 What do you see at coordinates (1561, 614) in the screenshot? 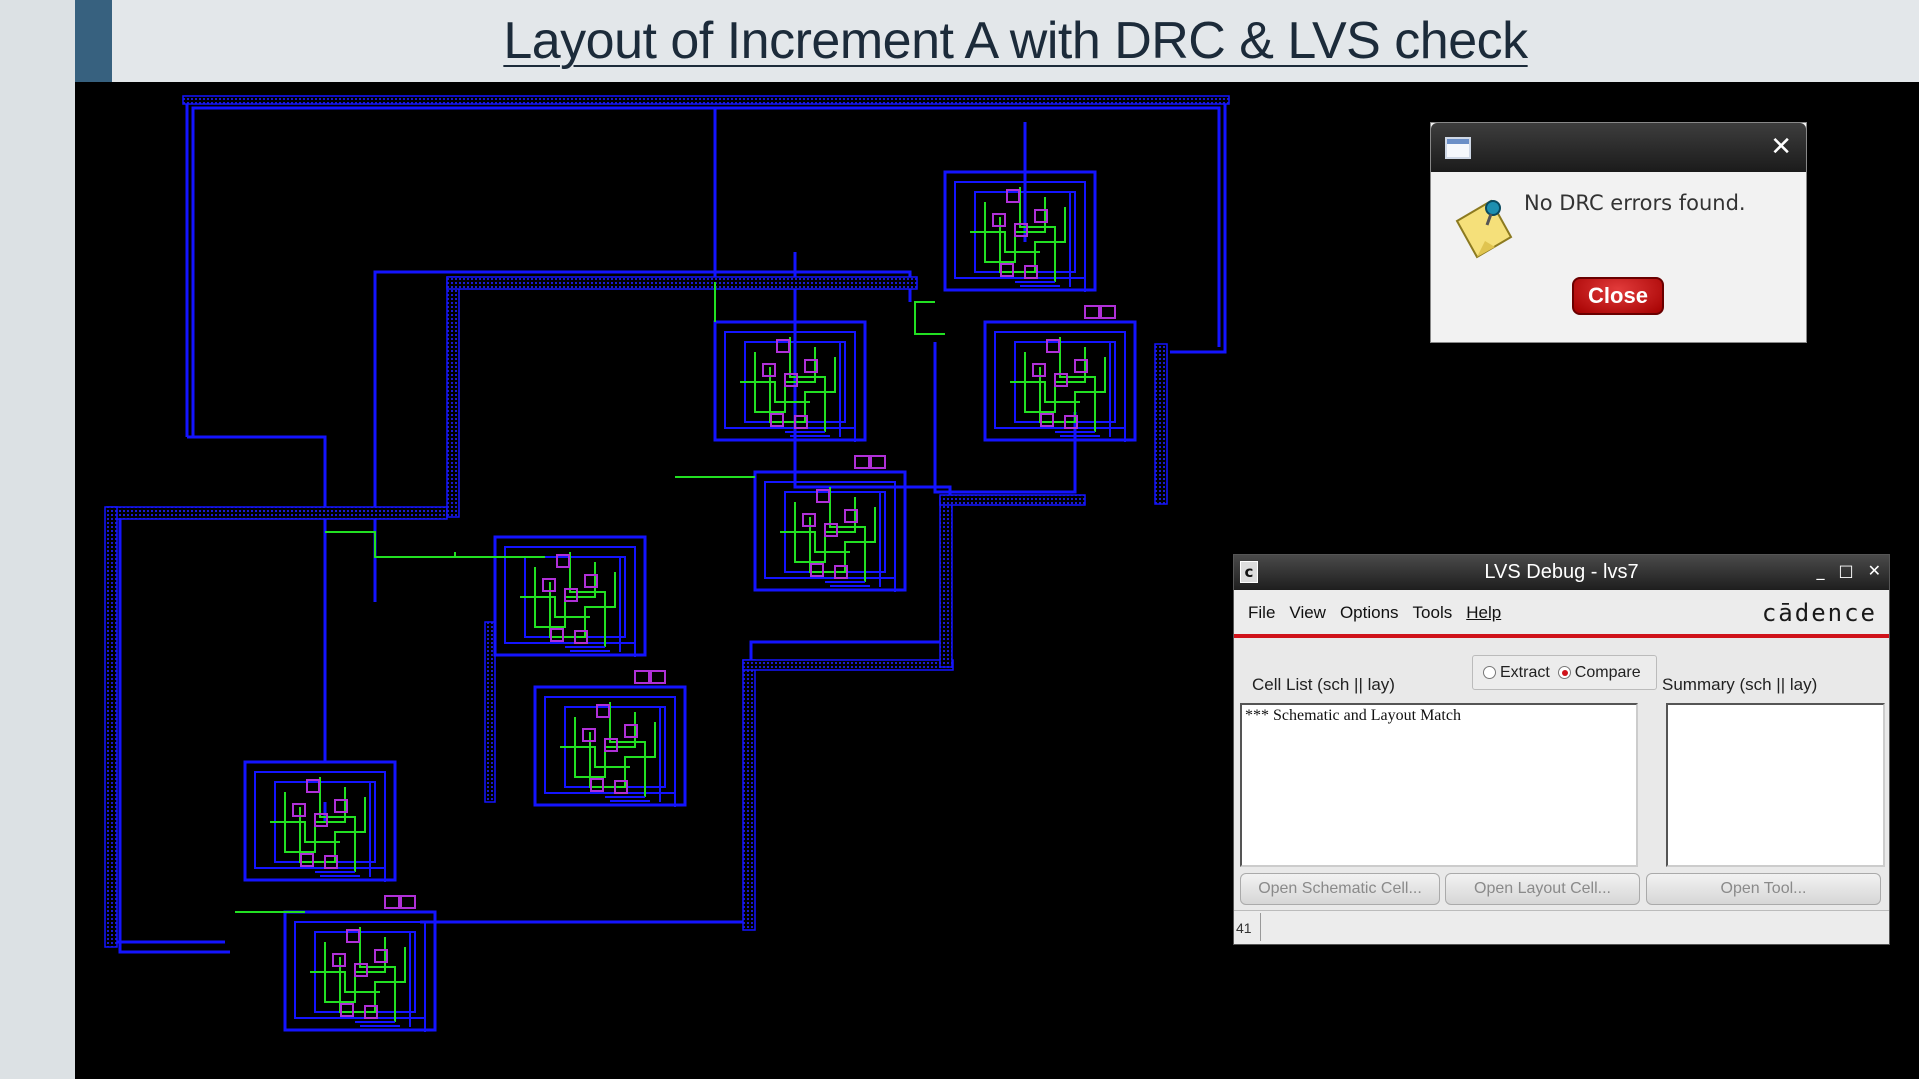
I see `menu-bar: File View Options Tools Help cādence` at bounding box center [1561, 614].